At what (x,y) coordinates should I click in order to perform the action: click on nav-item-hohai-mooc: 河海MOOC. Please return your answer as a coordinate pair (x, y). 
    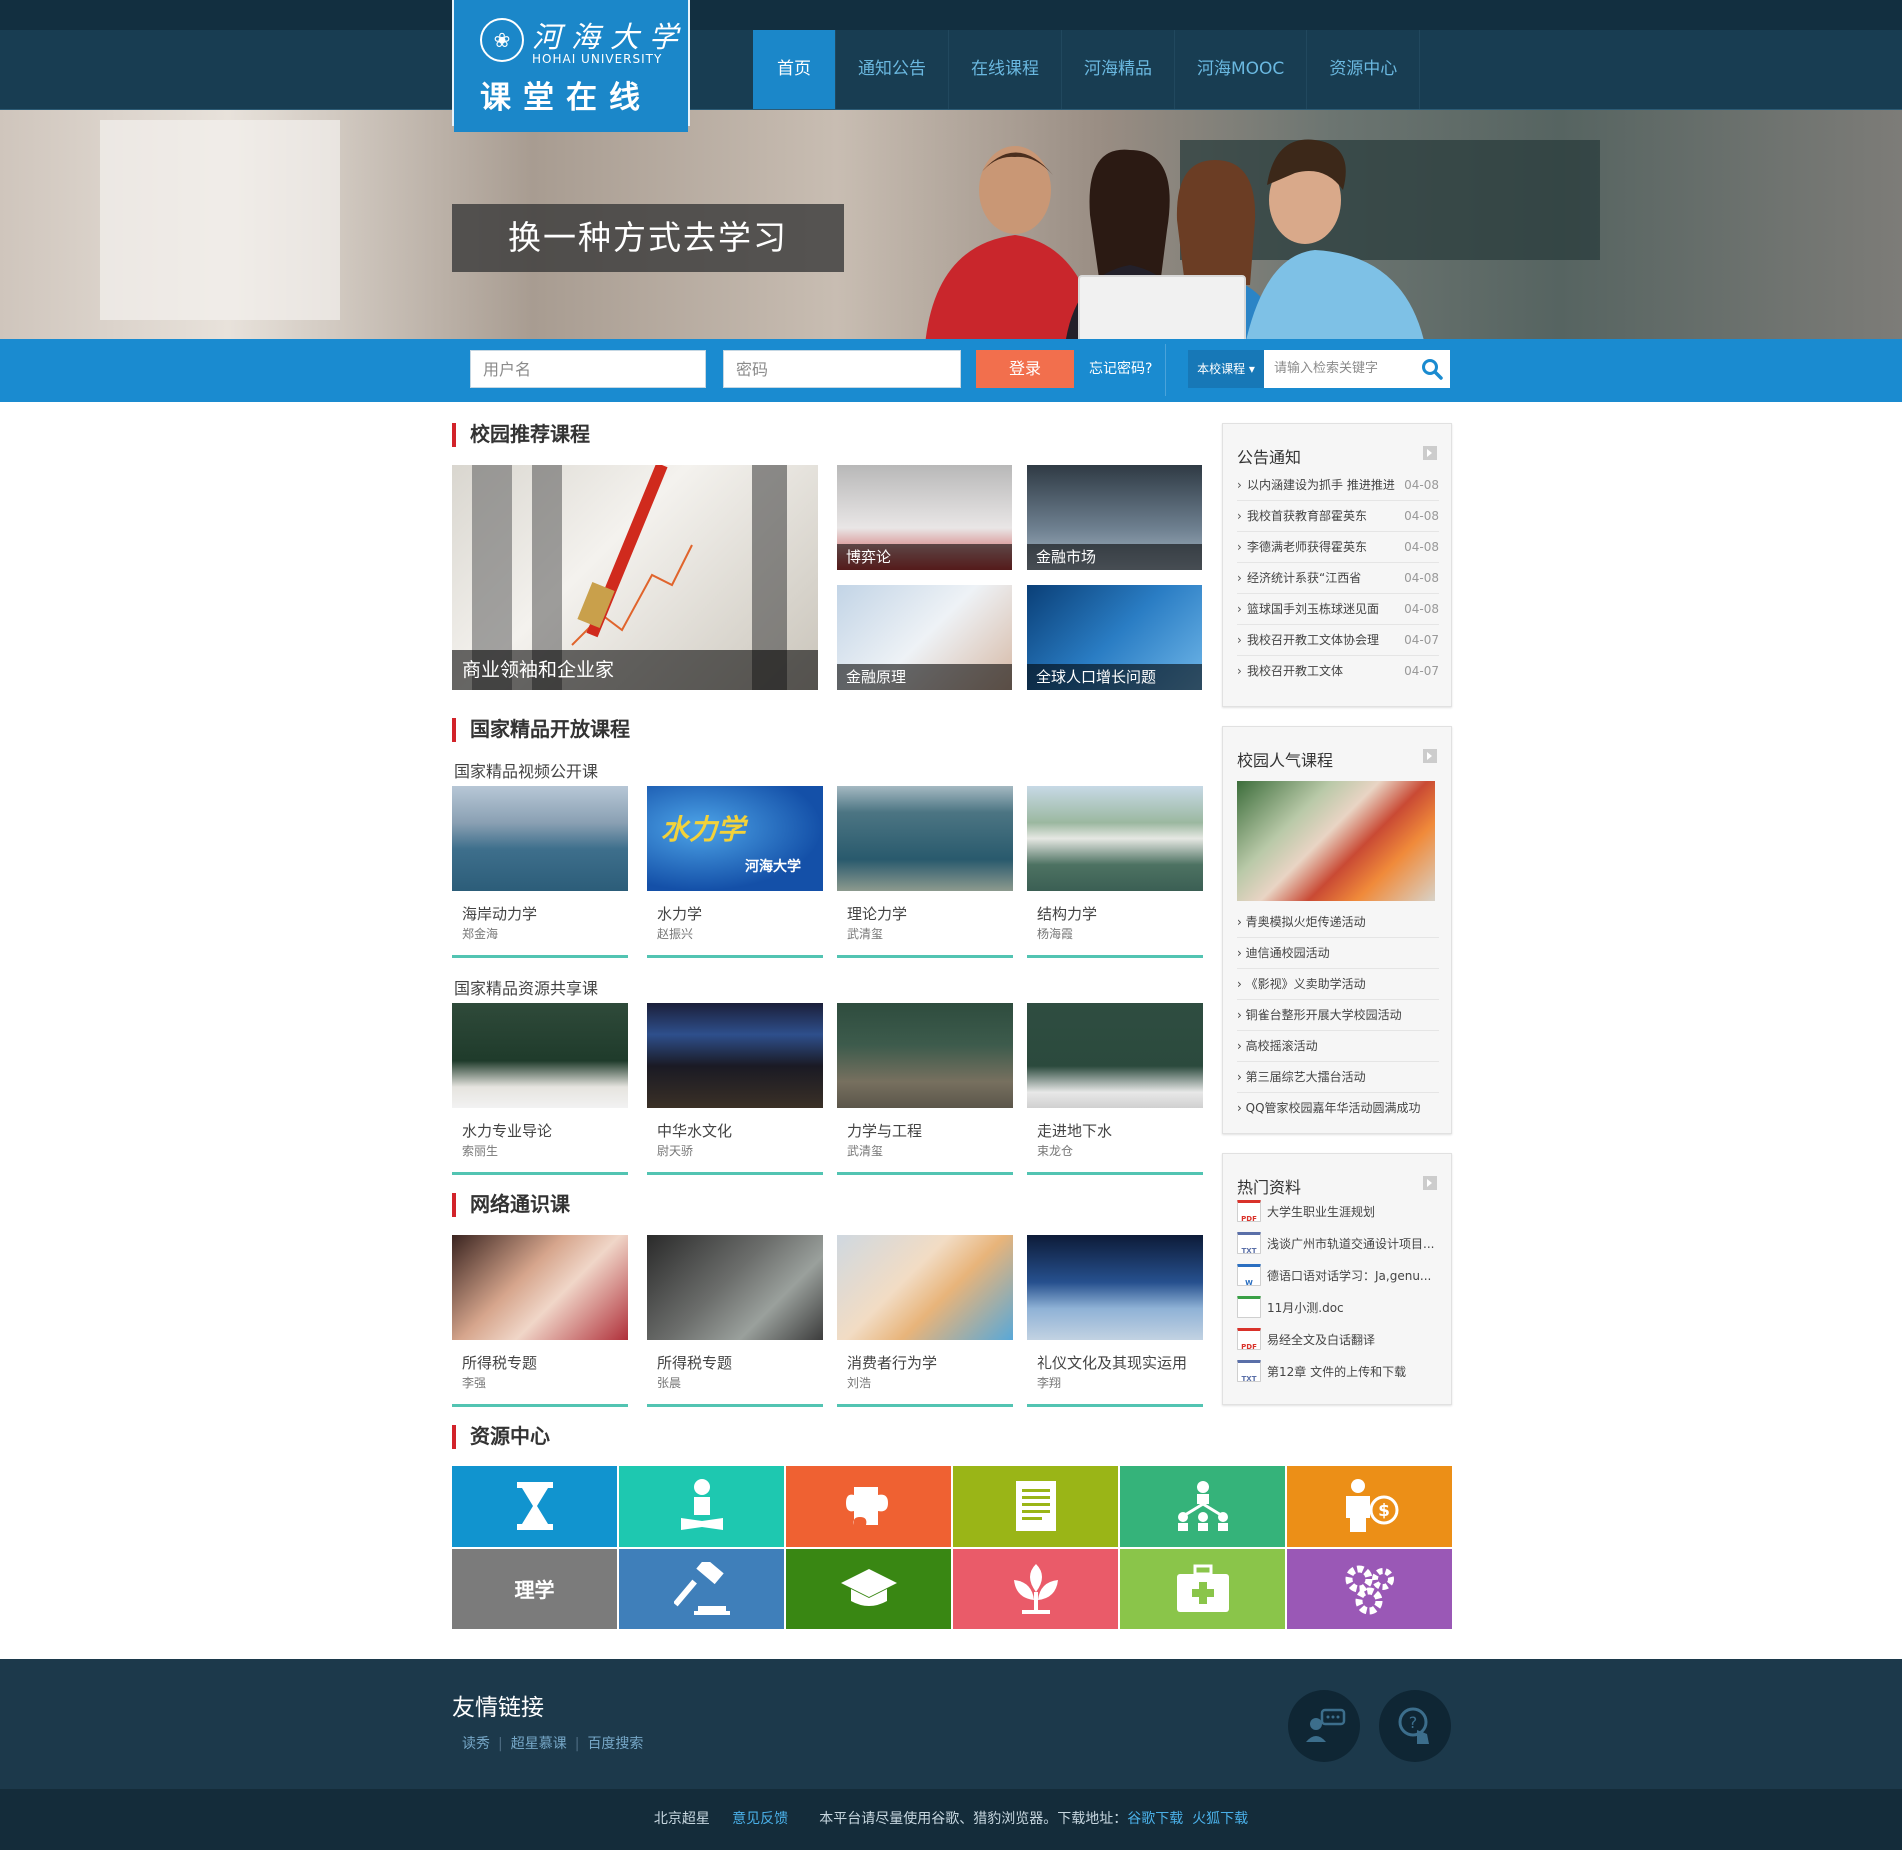
    Looking at the image, I should click on (1241, 69).